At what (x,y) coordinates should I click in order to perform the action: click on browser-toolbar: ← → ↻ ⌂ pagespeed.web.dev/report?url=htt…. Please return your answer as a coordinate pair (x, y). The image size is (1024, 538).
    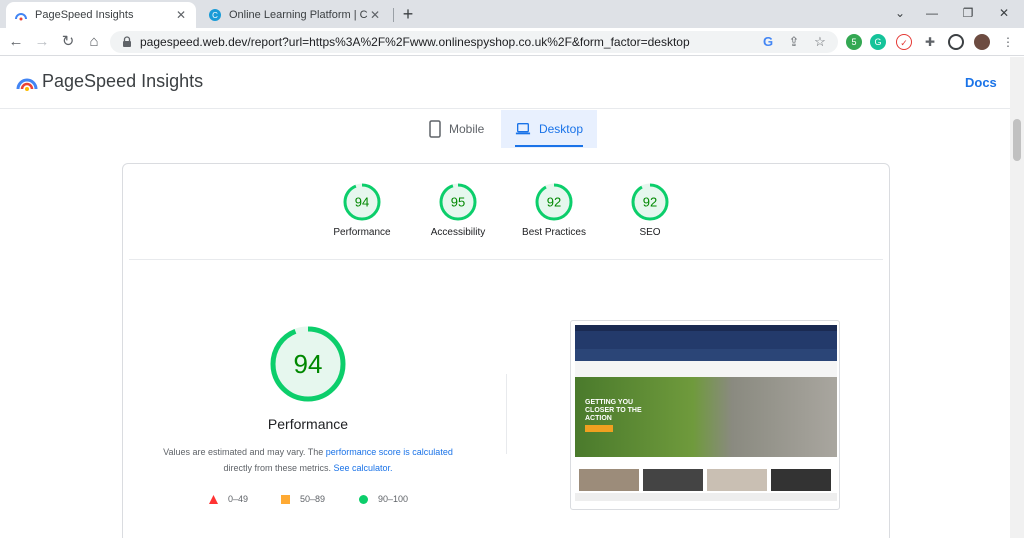
    Looking at the image, I should click on (512, 42).